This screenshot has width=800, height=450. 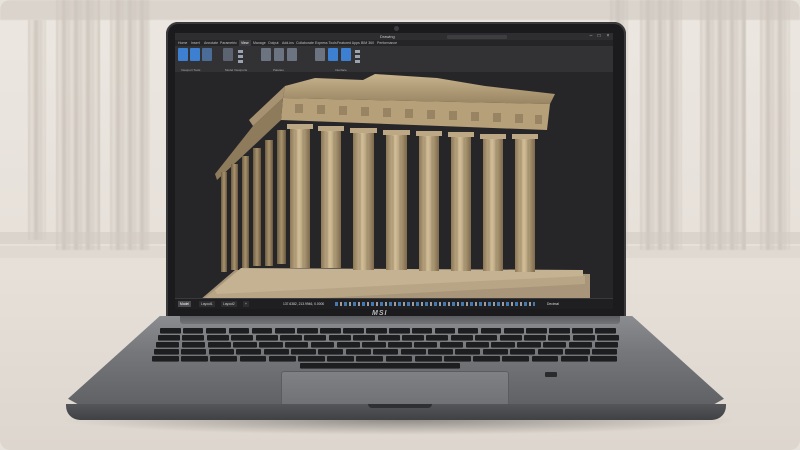 I want to click on join-viewport-icon, so click(x=240, y=56).